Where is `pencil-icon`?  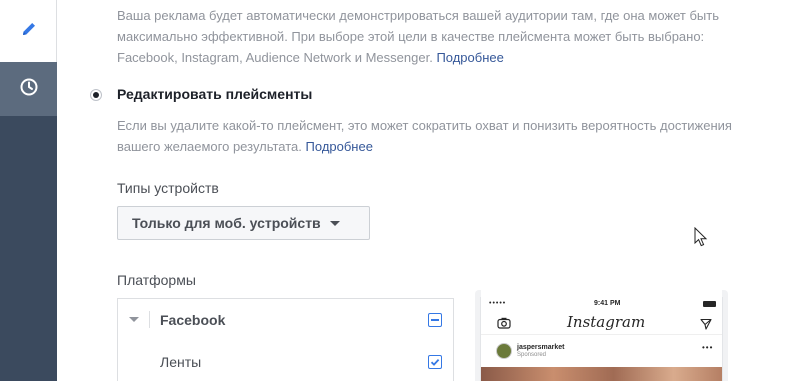 pencil-icon is located at coordinates (29, 31).